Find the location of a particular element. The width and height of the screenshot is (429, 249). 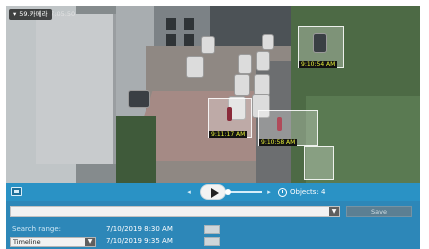

seek-slider is located at coordinates (243, 192).